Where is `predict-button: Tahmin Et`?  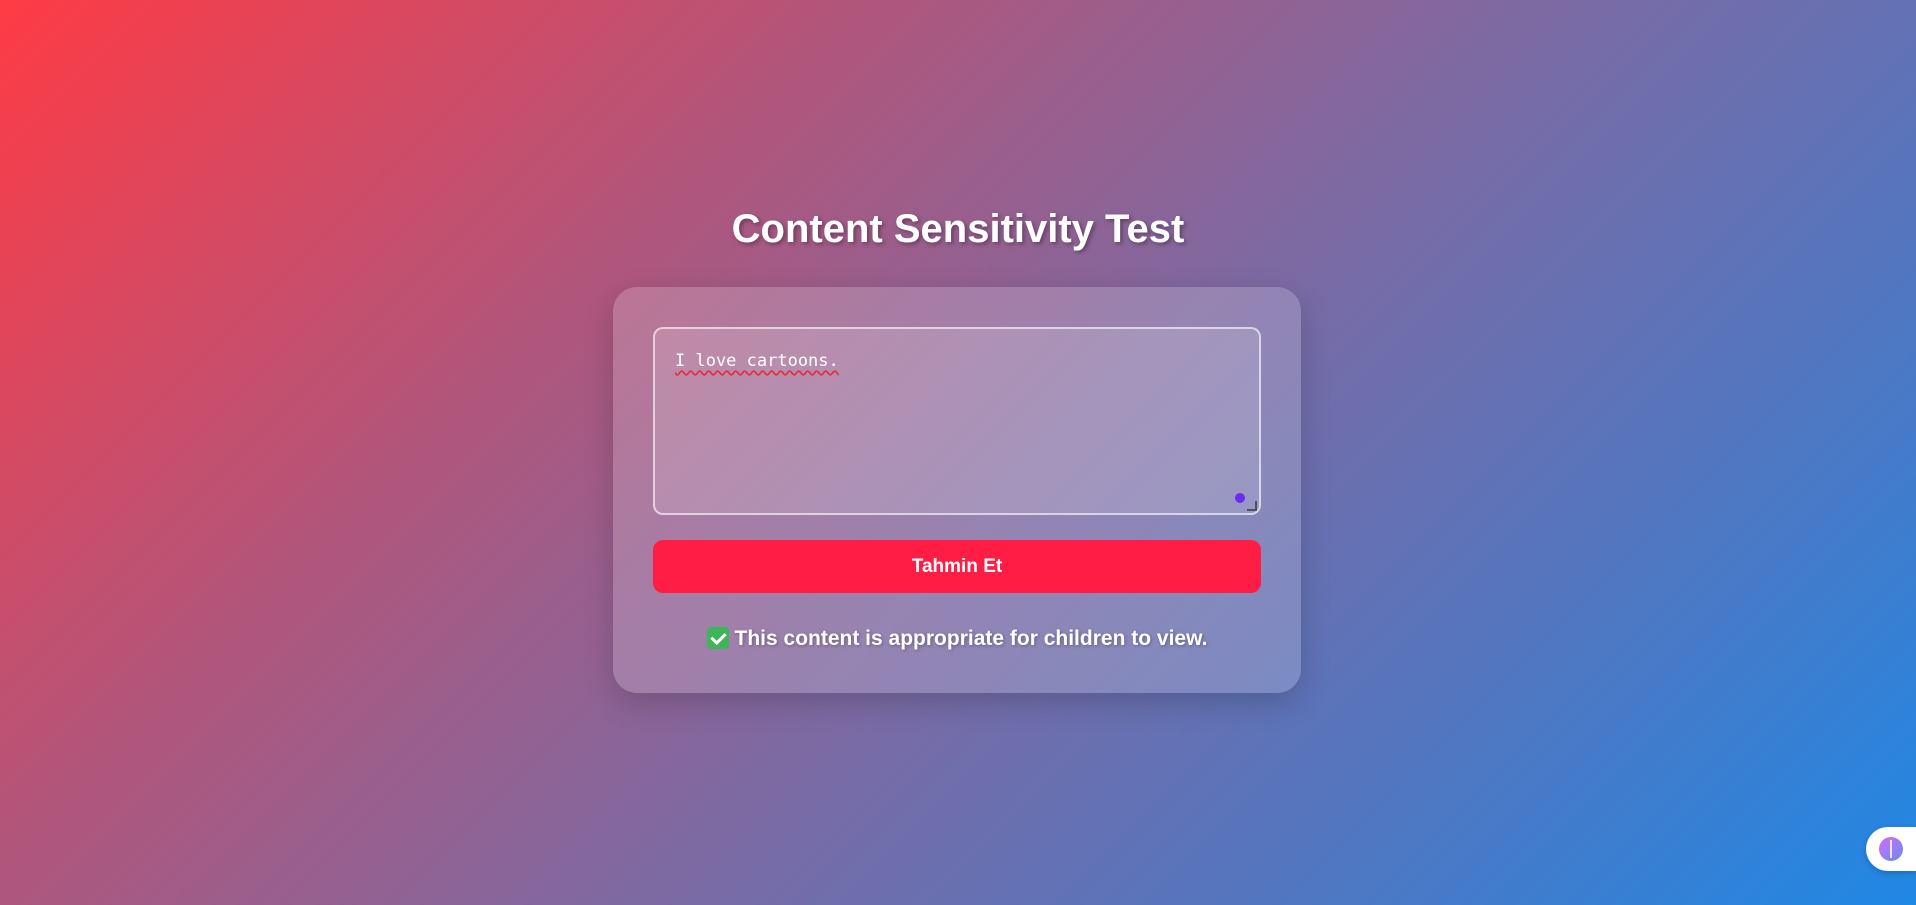
predict-button: Tahmin Et is located at coordinates (957, 566).